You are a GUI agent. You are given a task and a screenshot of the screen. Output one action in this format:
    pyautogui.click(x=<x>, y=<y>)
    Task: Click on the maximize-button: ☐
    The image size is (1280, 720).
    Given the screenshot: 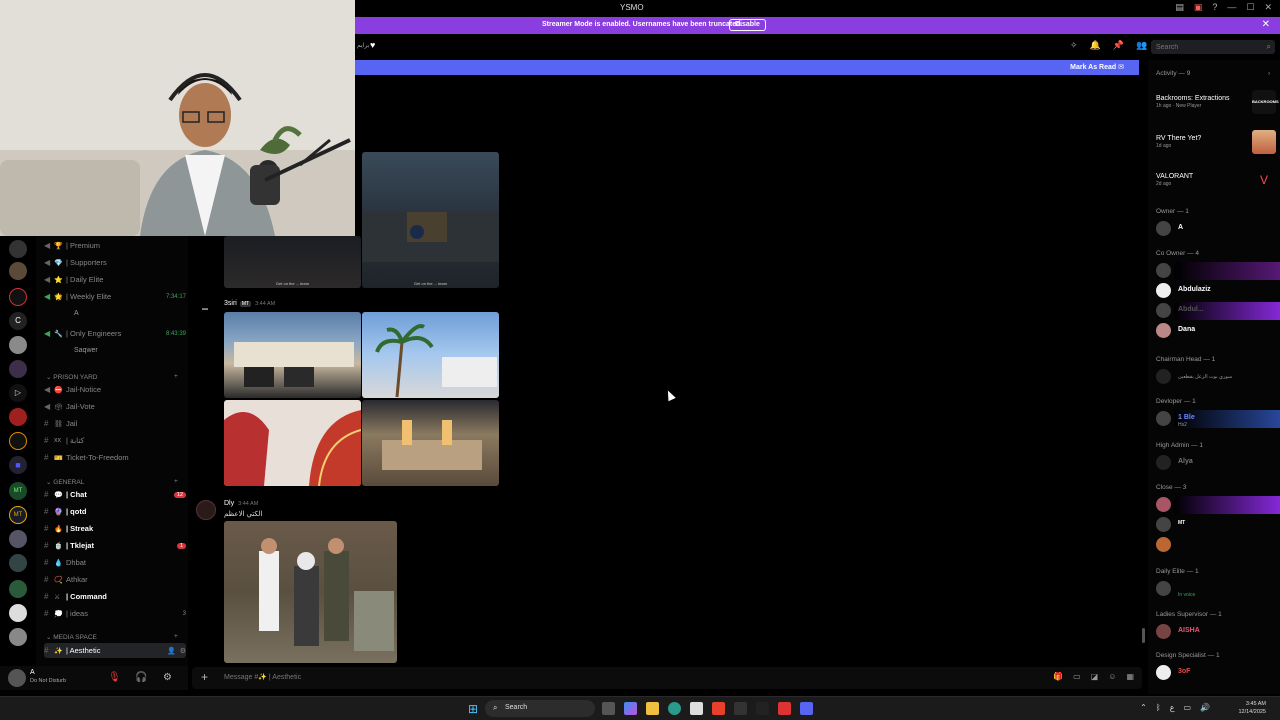 What is the action you would take?
    pyautogui.click(x=1250, y=7)
    